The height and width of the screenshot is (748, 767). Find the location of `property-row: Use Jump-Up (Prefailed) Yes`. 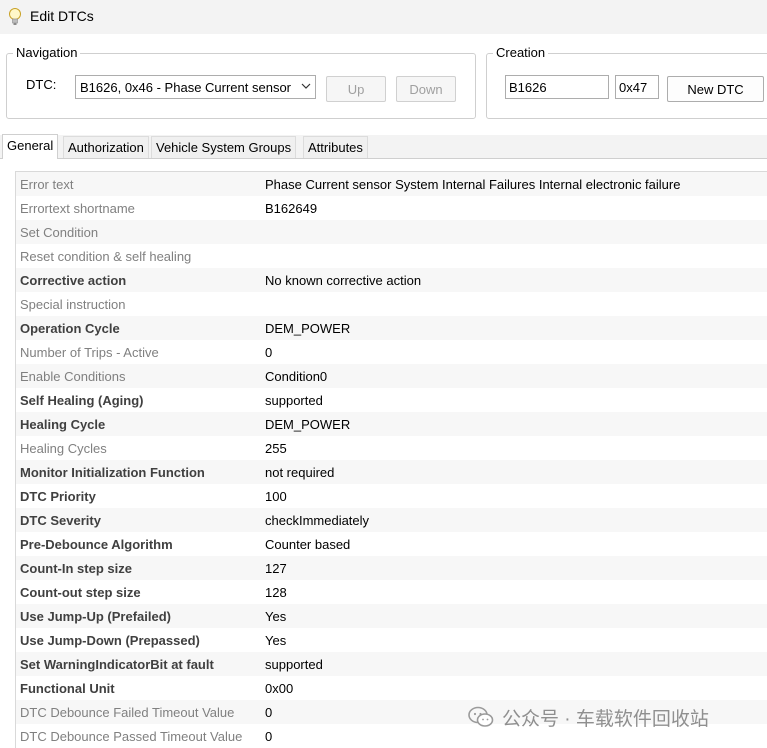

property-row: Use Jump-Up (Prefailed) Yes is located at coordinates (391, 616).